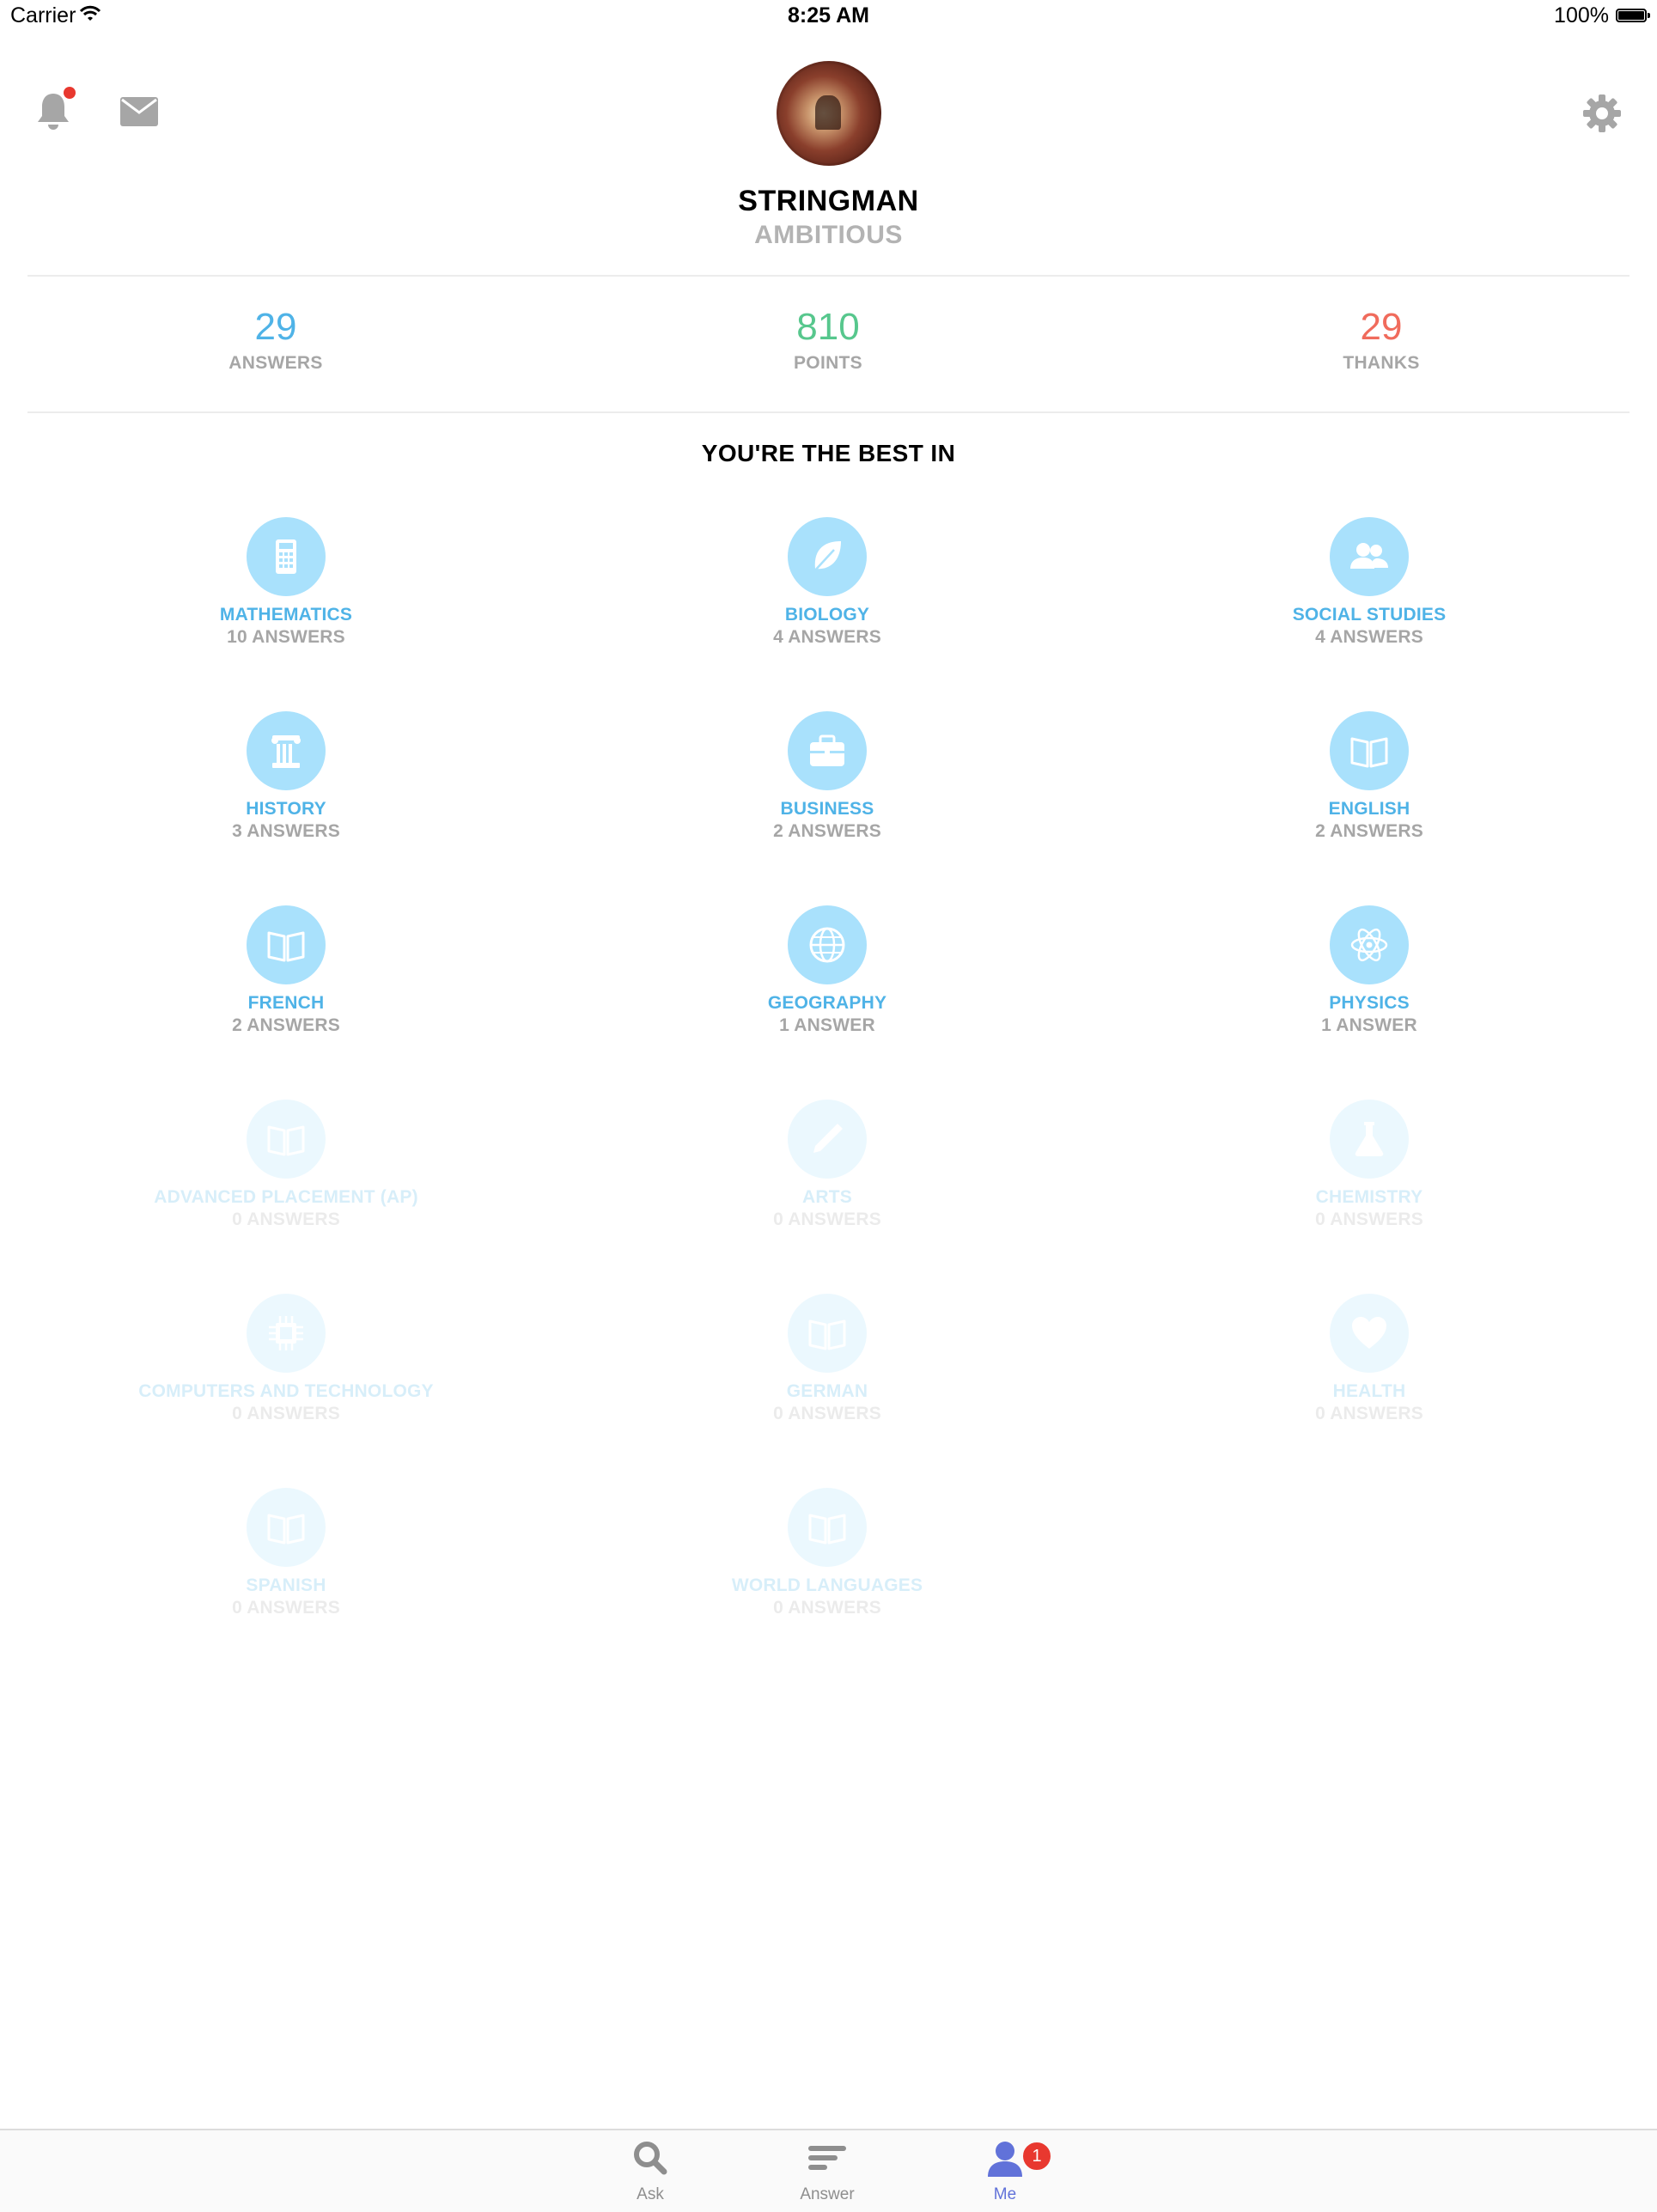 The height and width of the screenshot is (2212, 1657). What do you see at coordinates (827, 1139) in the screenshot?
I see `pencil-icon` at bounding box center [827, 1139].